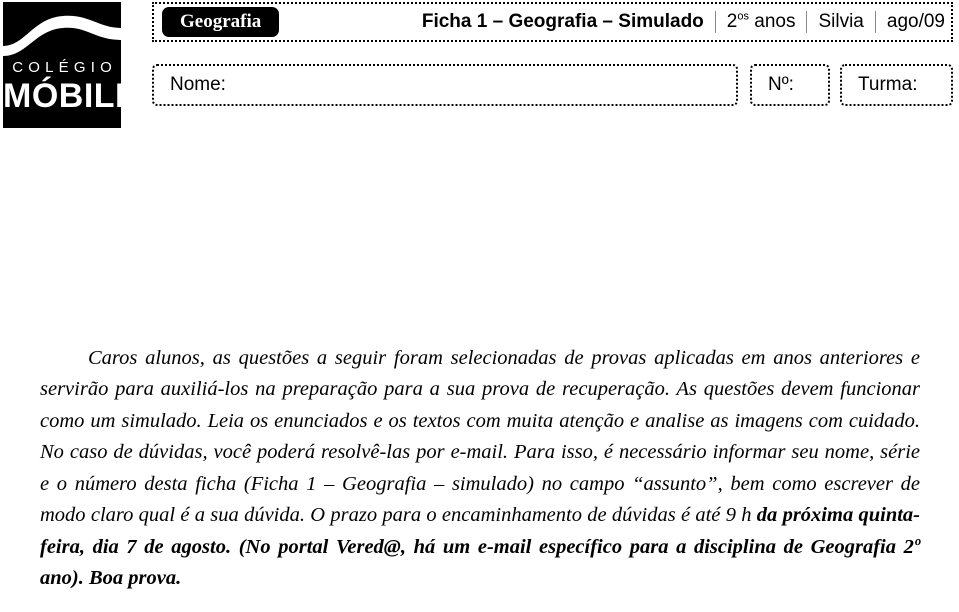 This screenshot has height=612, width=959. Describe the element at coordinates (841, 21) in the screenshot. I see `teacher-name: Silvia` at that location.